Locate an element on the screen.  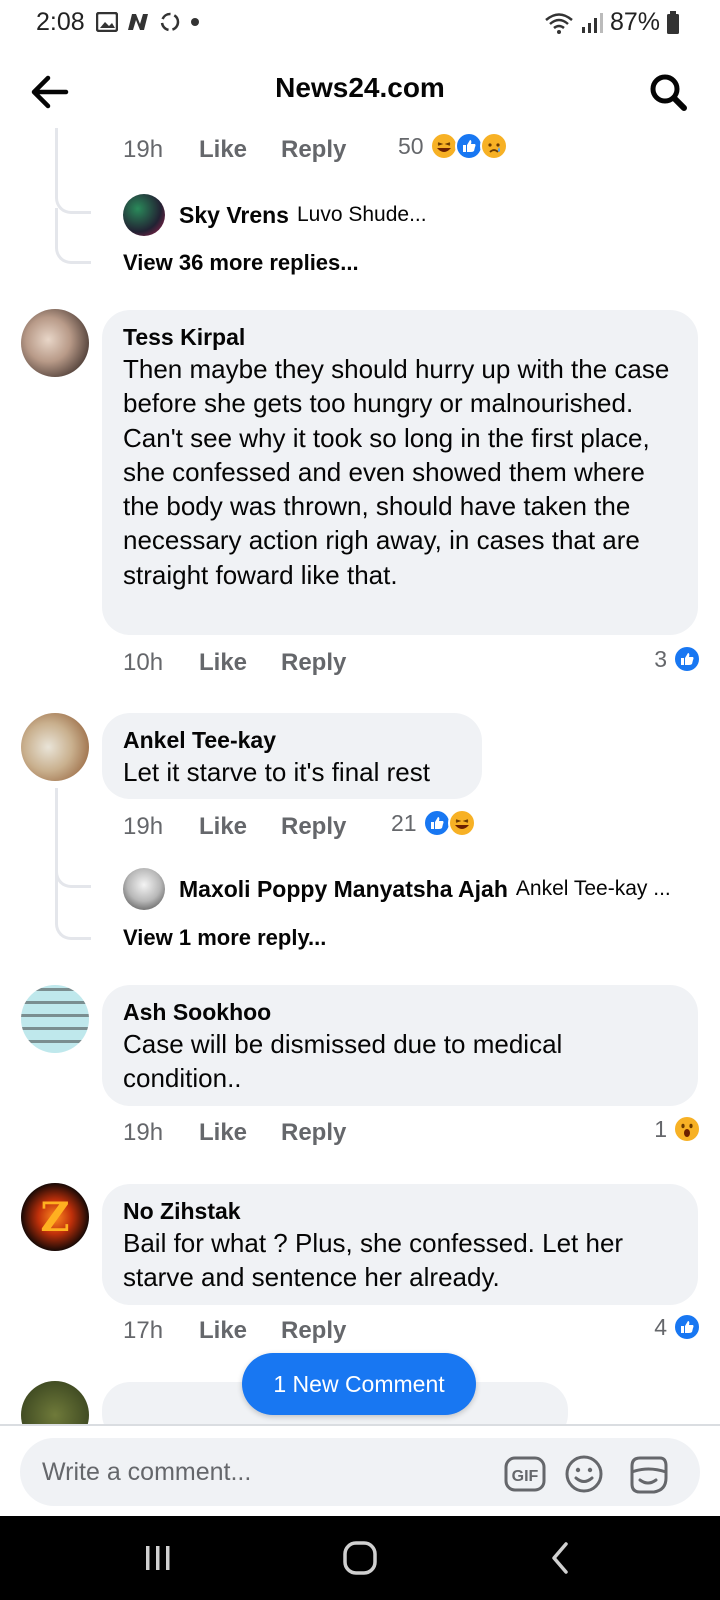
reaction-count: 50 is located at coordinates (411, 145).